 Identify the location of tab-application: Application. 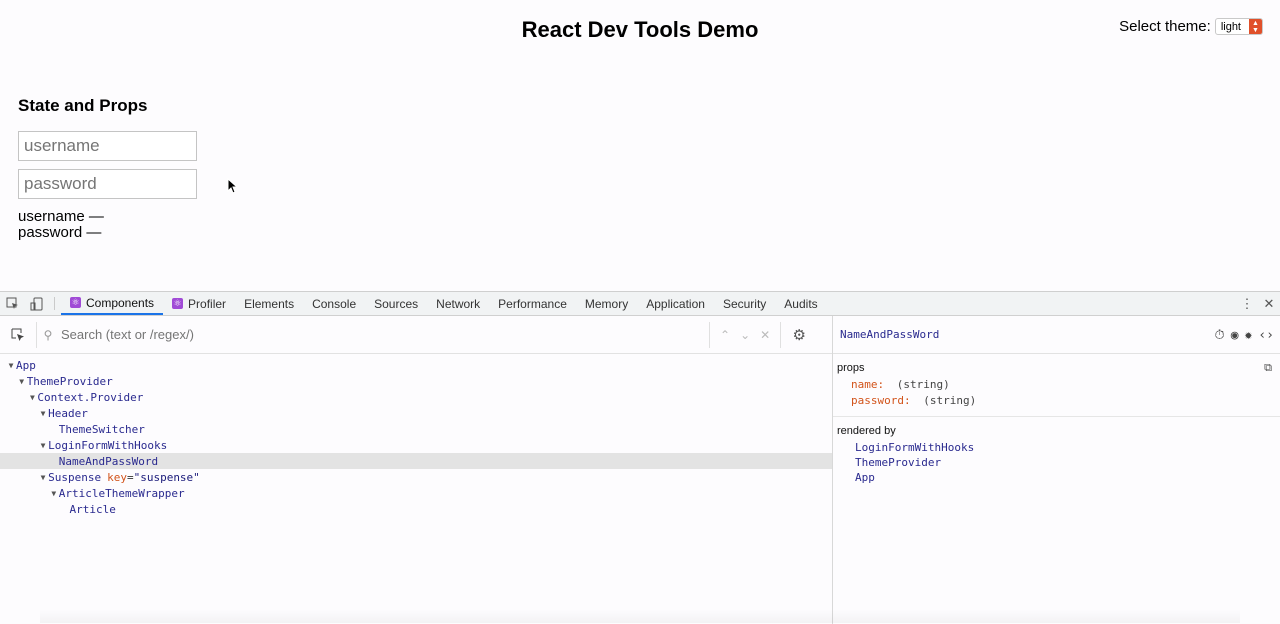
(675, 303).